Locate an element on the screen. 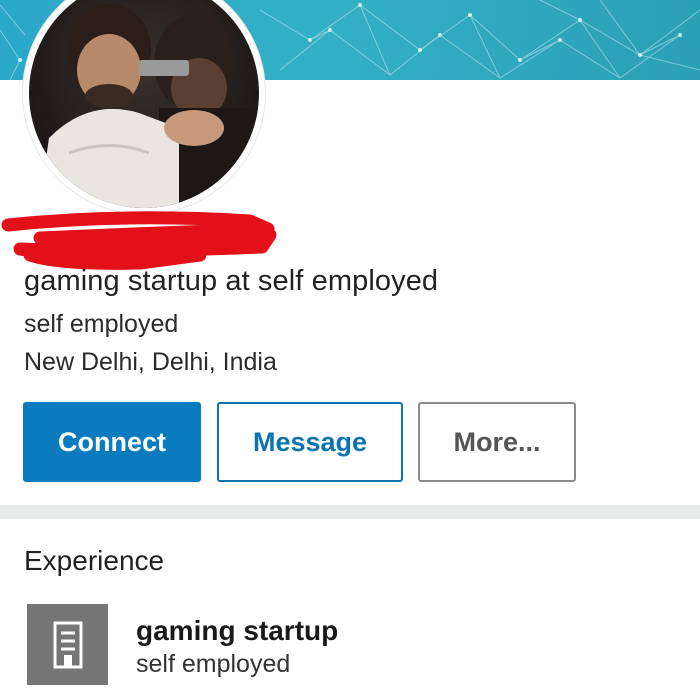  building-icon is located at coordinates (67, 644).